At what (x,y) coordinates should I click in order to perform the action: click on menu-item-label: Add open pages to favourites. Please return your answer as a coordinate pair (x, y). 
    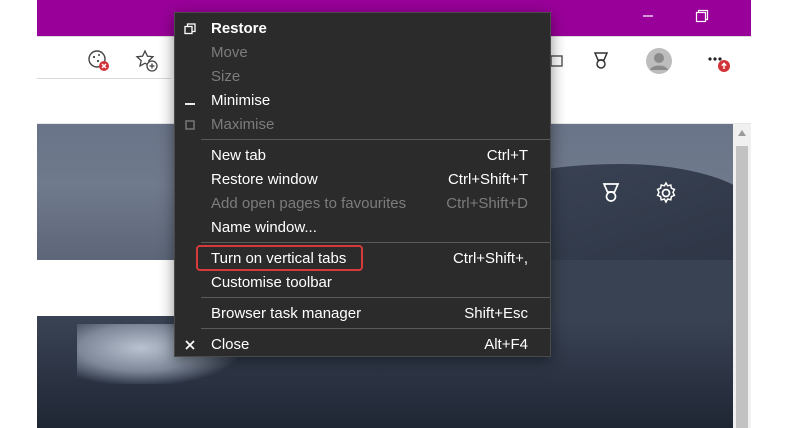
    Looking at the image, I should click on (309, 203).